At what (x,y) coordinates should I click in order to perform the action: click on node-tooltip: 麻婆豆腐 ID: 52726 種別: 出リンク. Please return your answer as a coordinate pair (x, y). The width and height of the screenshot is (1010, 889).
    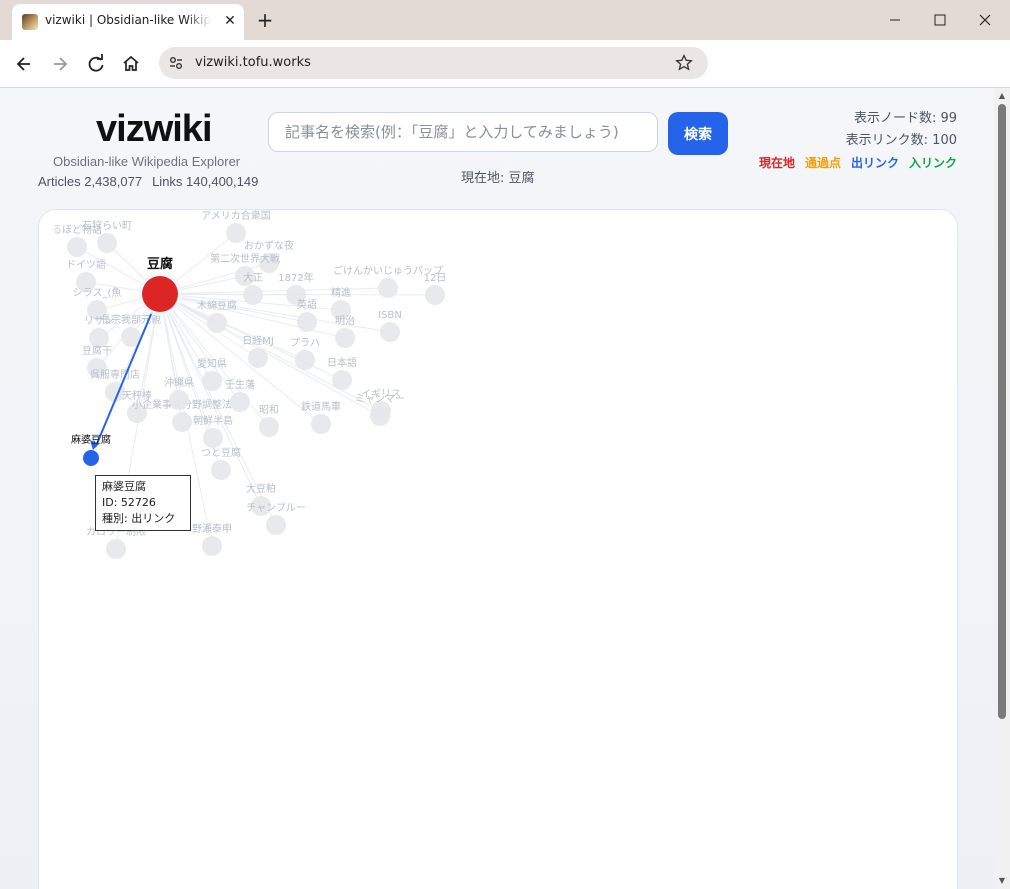
    Looking at the image, I should click on (143, 503).